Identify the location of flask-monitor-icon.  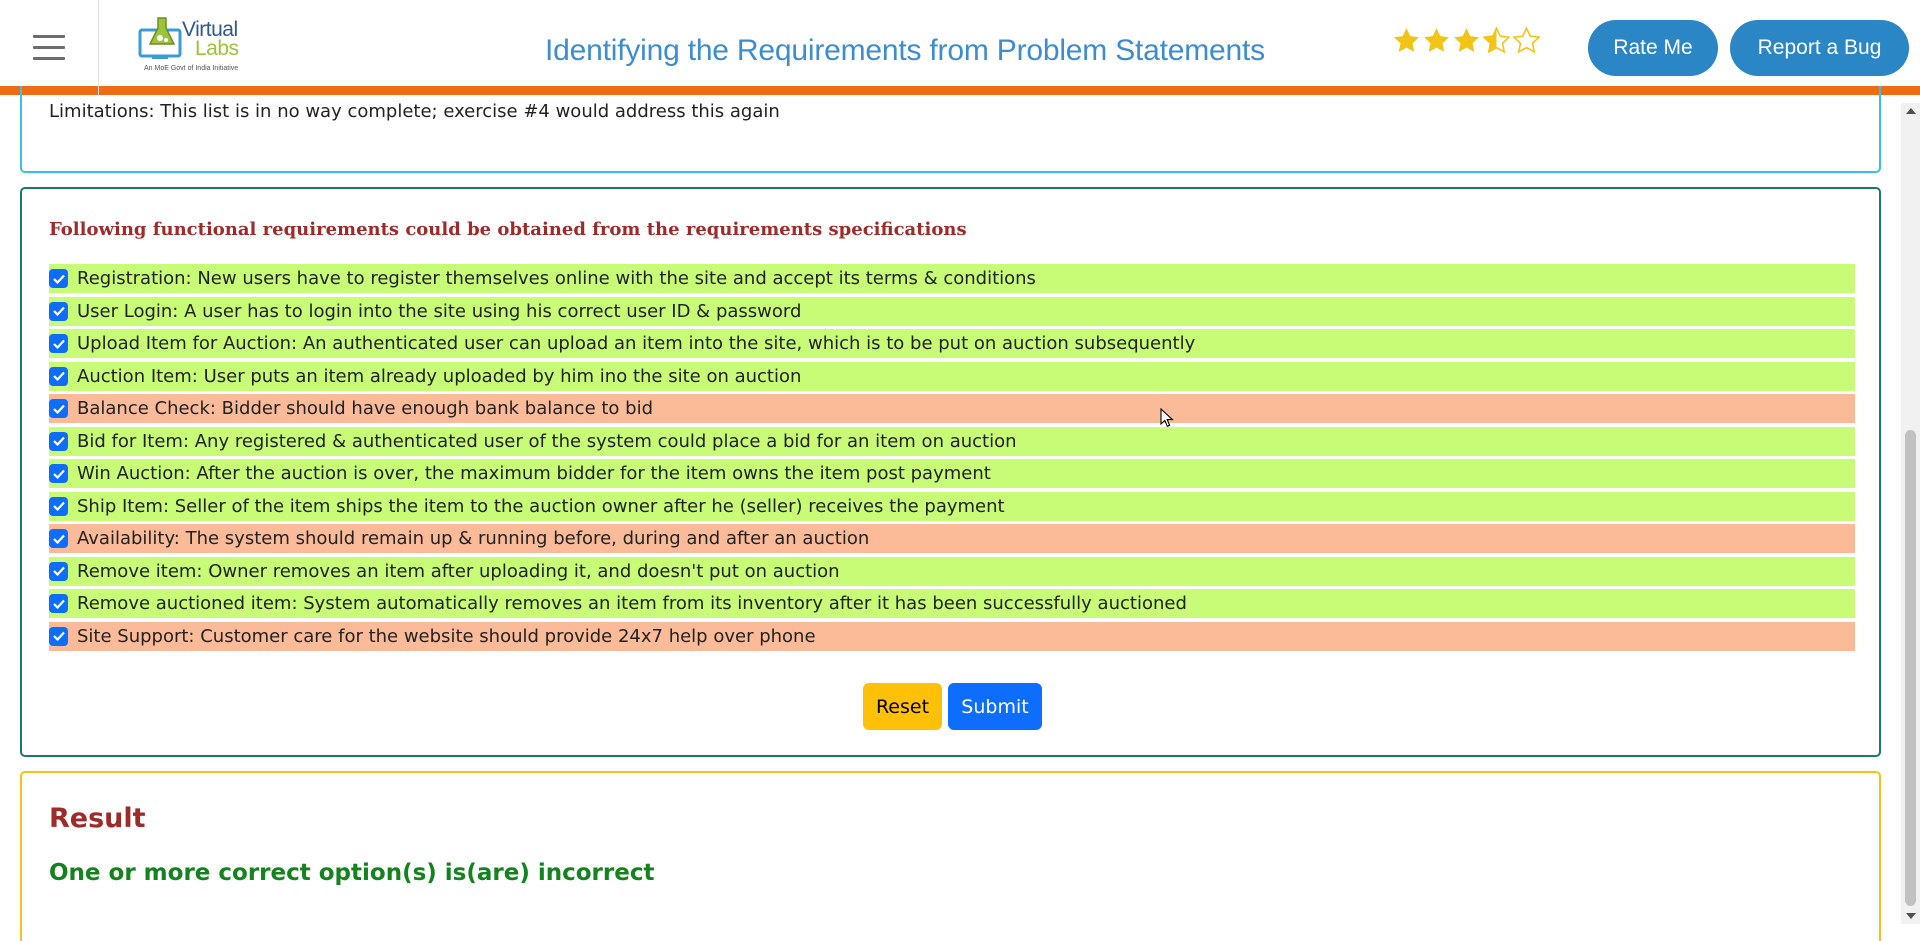
(160, 38).